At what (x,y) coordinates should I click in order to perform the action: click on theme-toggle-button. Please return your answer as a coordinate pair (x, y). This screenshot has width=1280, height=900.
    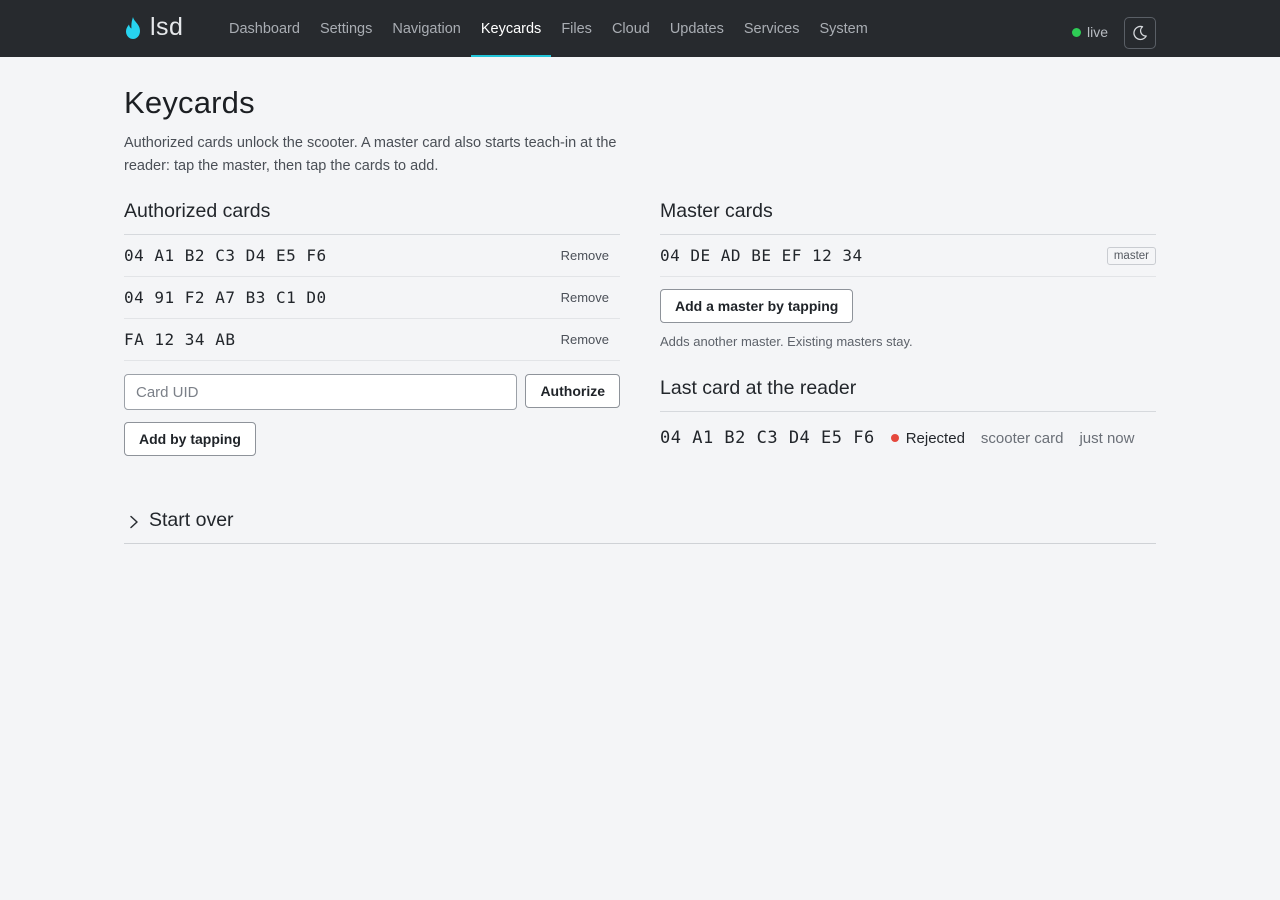
    Looking at the image, I should click on (1140, 33).